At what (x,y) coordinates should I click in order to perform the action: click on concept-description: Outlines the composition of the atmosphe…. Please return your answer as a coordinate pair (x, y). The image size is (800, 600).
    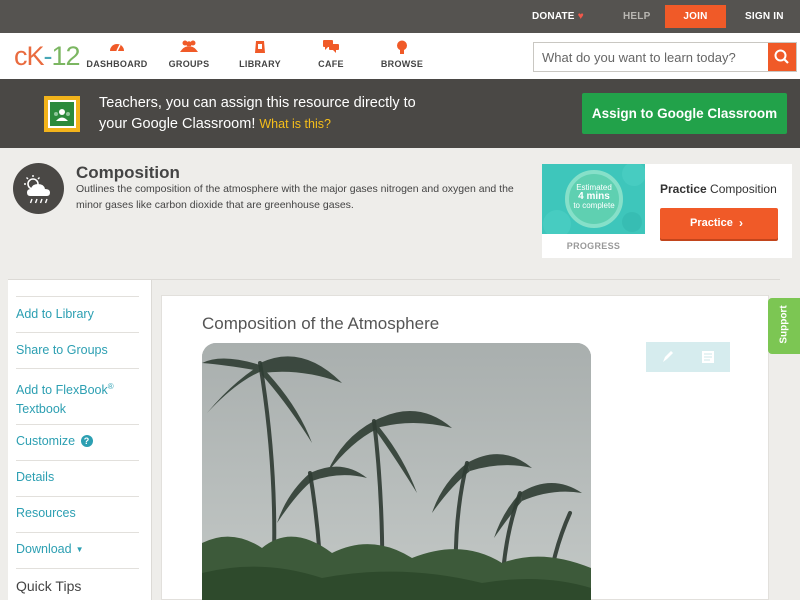
    Looking at the image, I should click on (295, 197).